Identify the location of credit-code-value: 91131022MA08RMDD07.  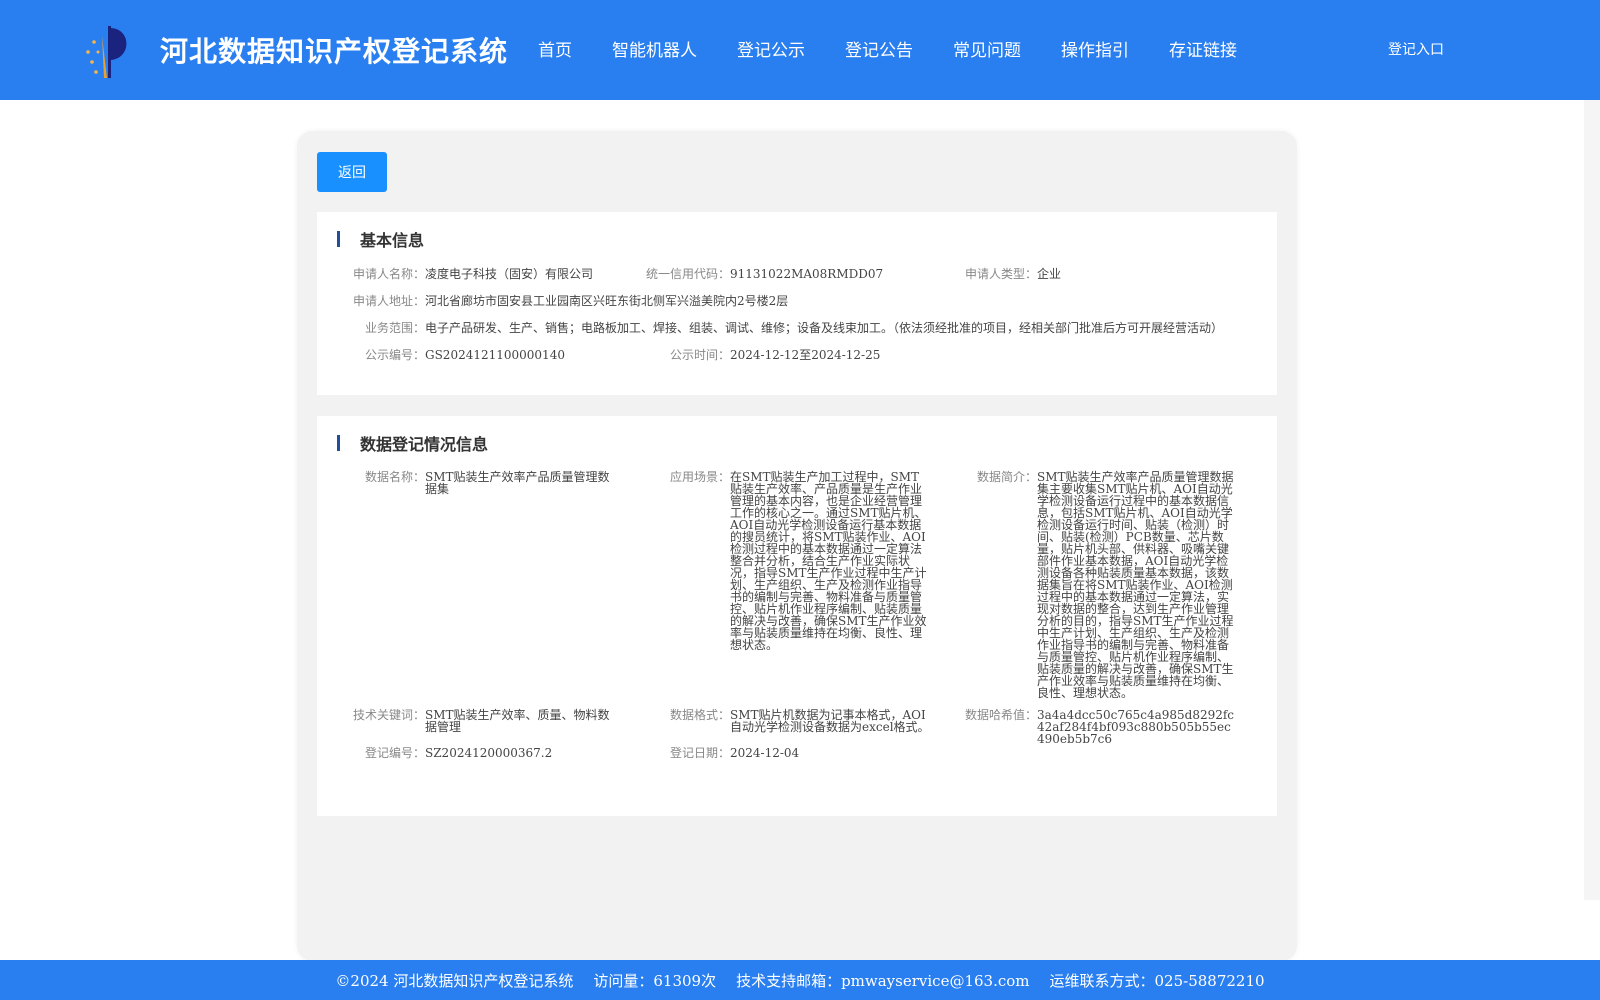
(807, 274).